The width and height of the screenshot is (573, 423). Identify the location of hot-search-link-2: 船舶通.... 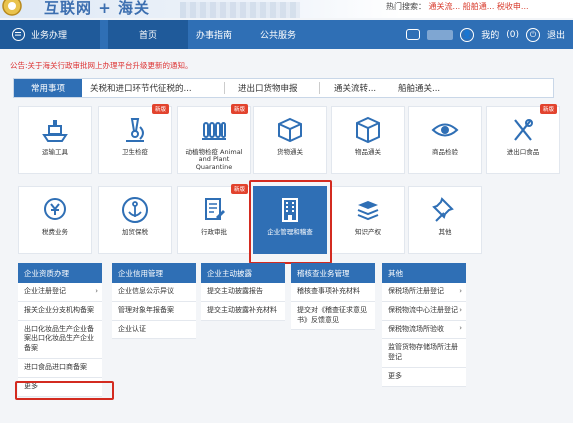
(479, 6).